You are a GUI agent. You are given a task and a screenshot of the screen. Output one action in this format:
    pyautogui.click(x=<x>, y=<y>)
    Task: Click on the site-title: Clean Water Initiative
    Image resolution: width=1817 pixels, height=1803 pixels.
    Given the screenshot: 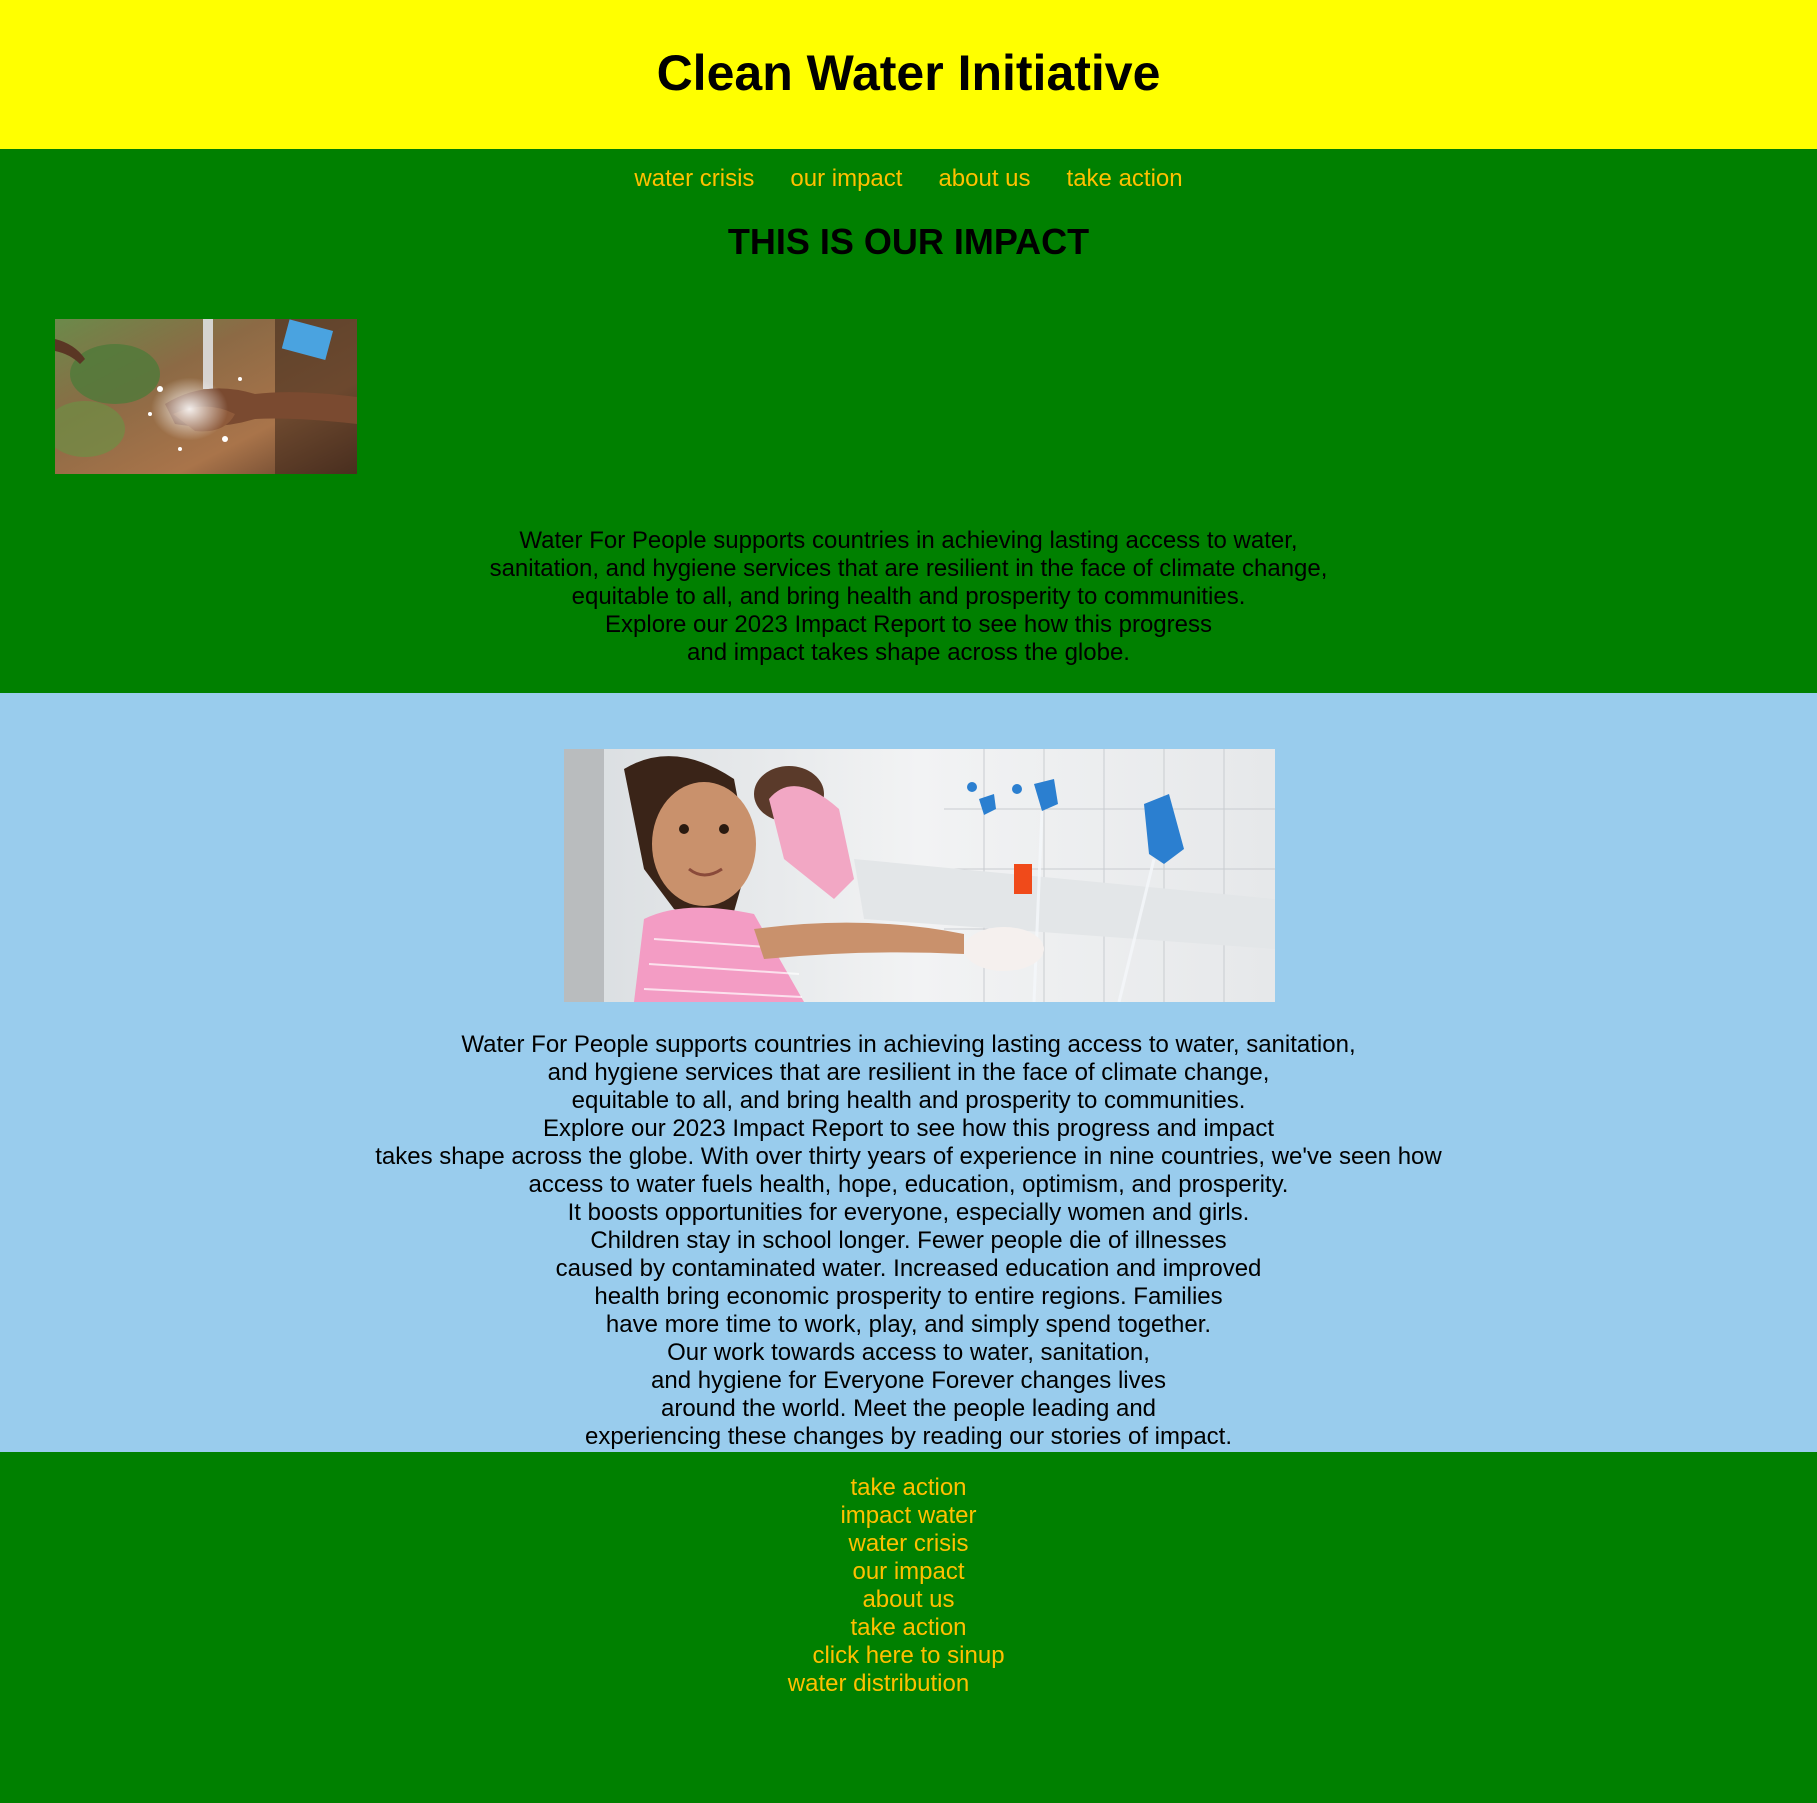 What is the action you would take?
    pyautogui.click(x=908, y=72)
    